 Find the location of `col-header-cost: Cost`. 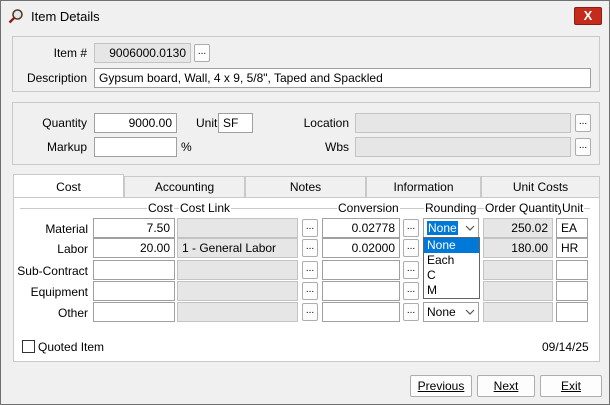

col-header-cost: Cost is located at coordinates (160, 208).